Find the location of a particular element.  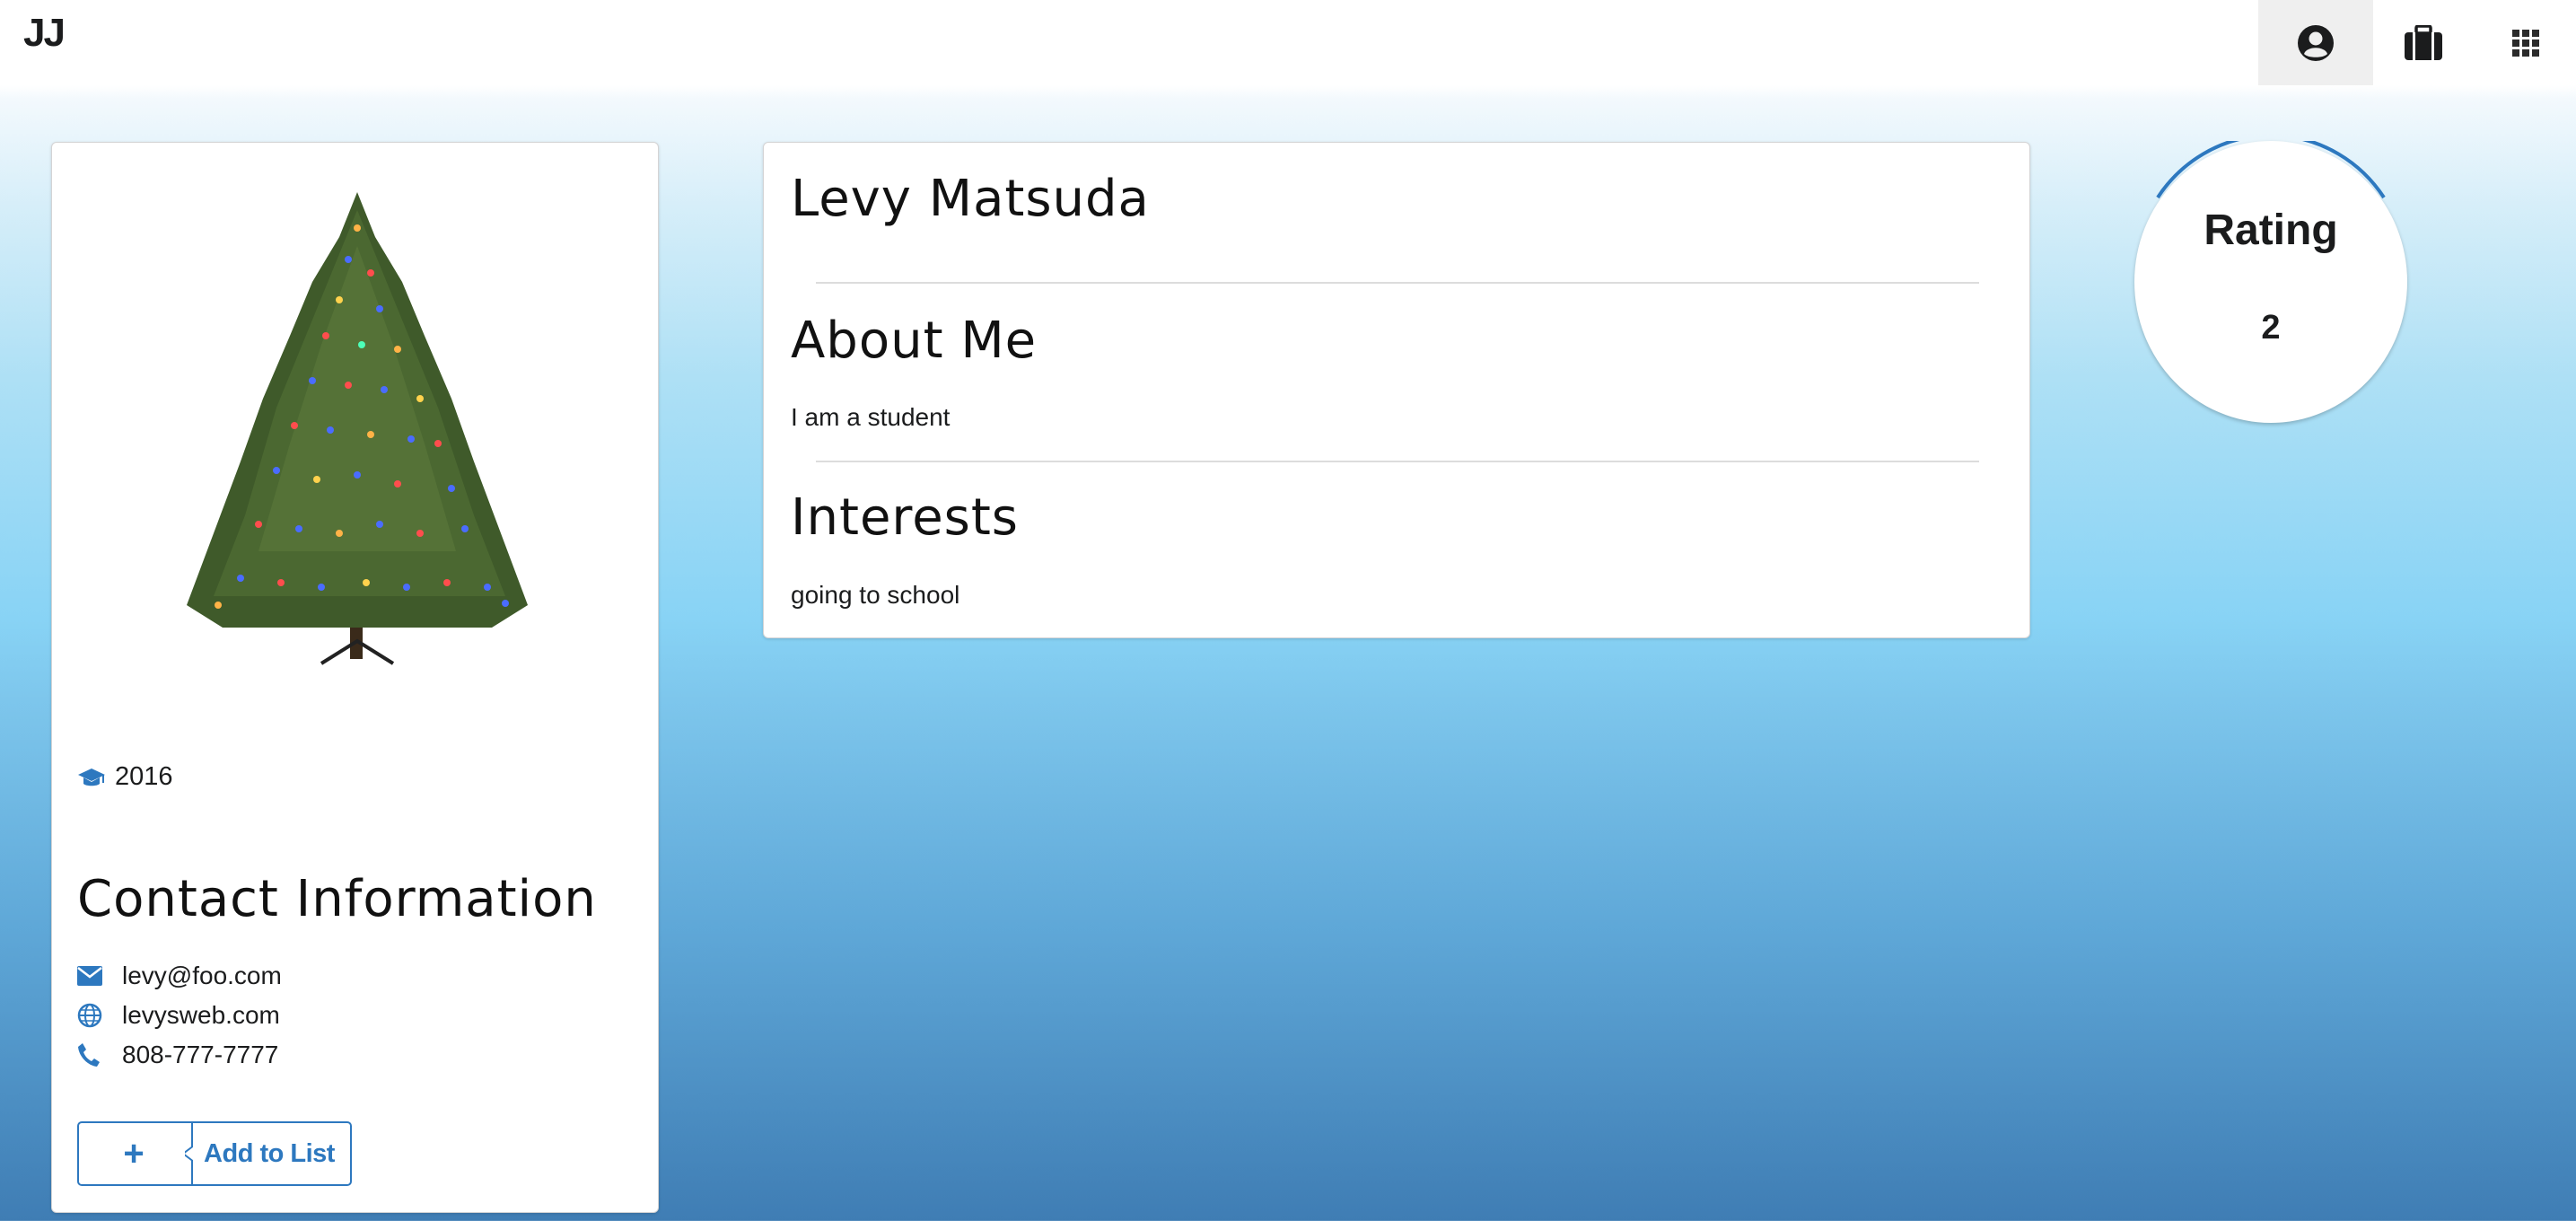

about-me-text: I am a student is located at coordinates (871, 417).